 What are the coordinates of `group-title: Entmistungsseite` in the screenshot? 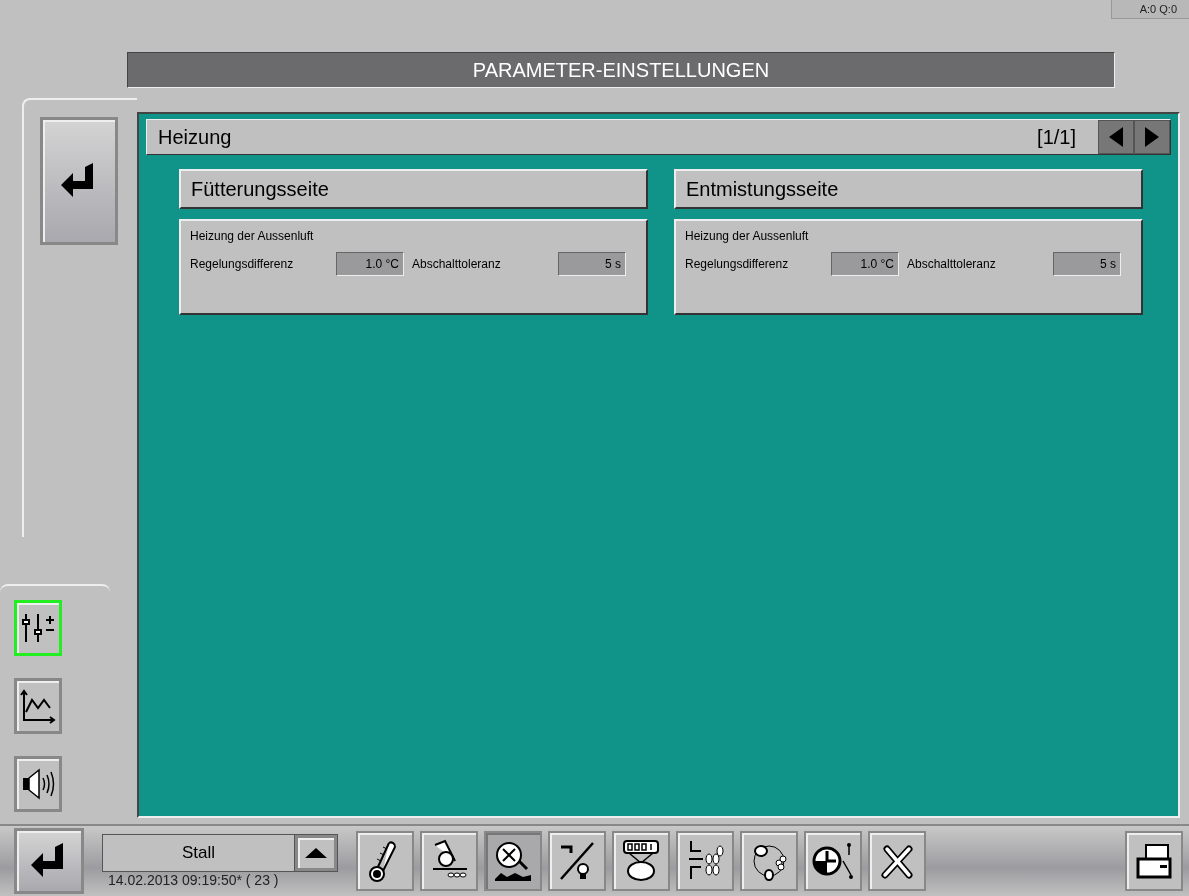 It's located at (908, 189).